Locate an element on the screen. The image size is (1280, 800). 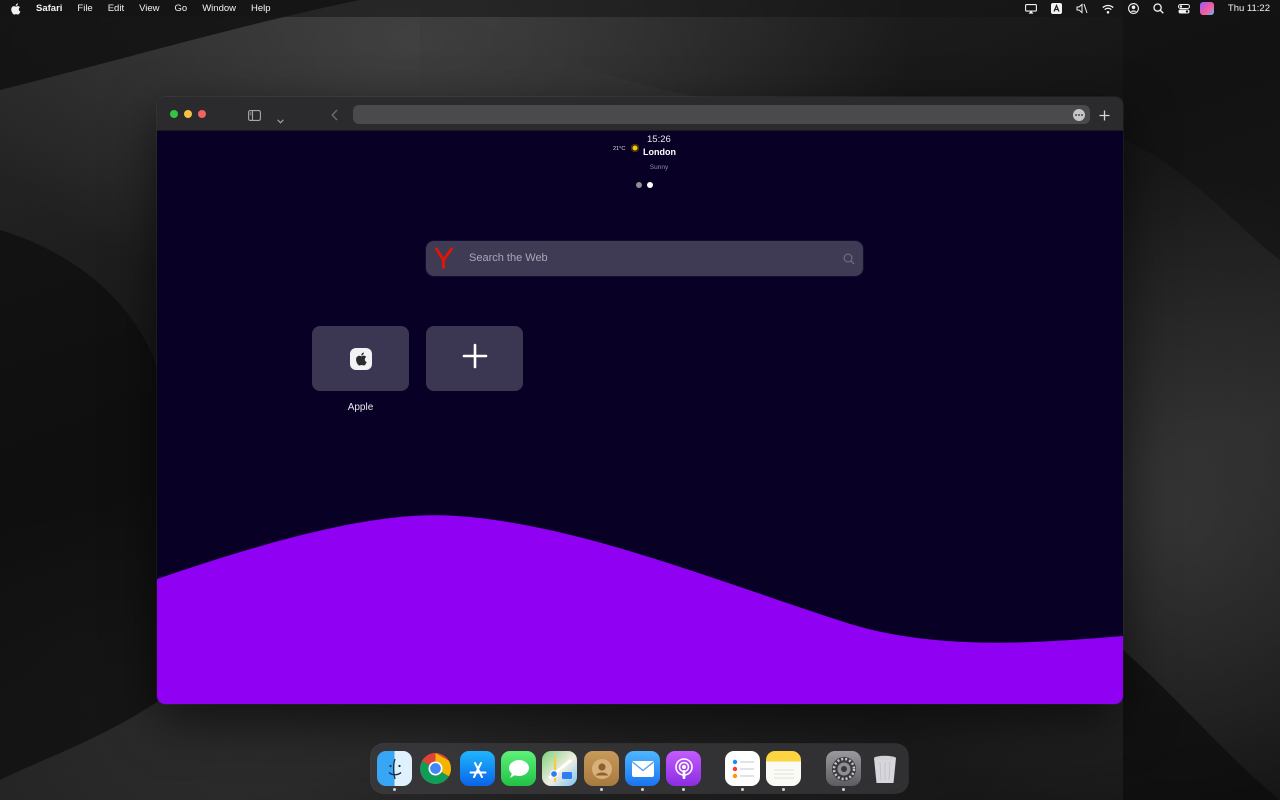
user-account-icon is located at coordinates (1133, 8).